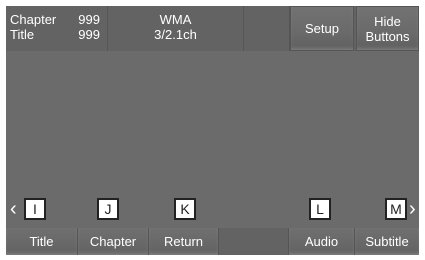 This screenshot has height=260, width=425. I want to click on previous-arrow-icon: ‹, so click(13, 209).